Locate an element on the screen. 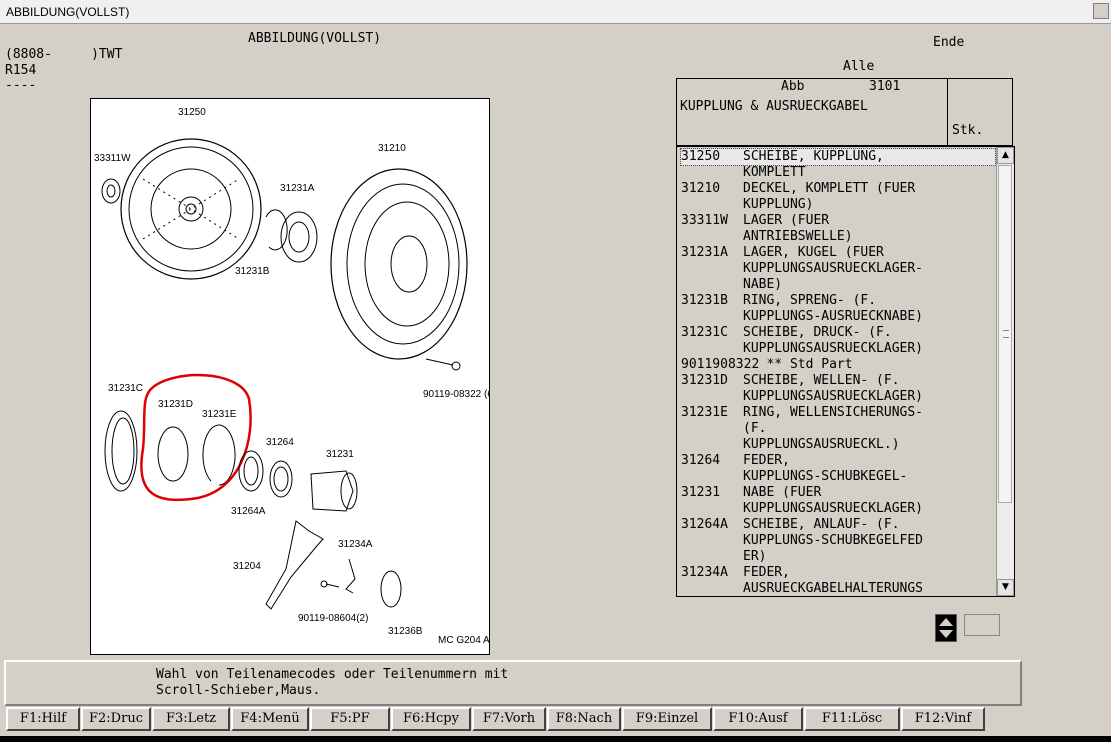 This screenshot has width=1111, height=742. part-code: 31231 is located at coordinates (701, 492).